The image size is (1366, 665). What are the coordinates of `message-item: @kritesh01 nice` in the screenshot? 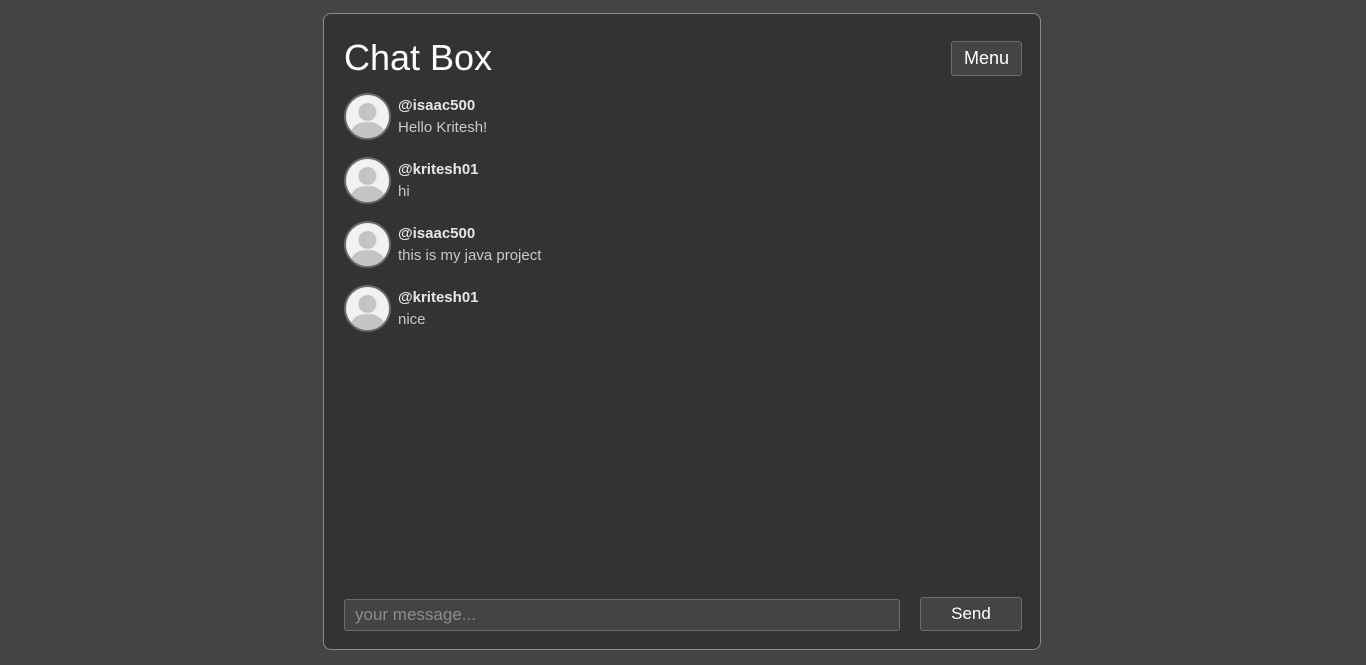 It's located at (674, 317).